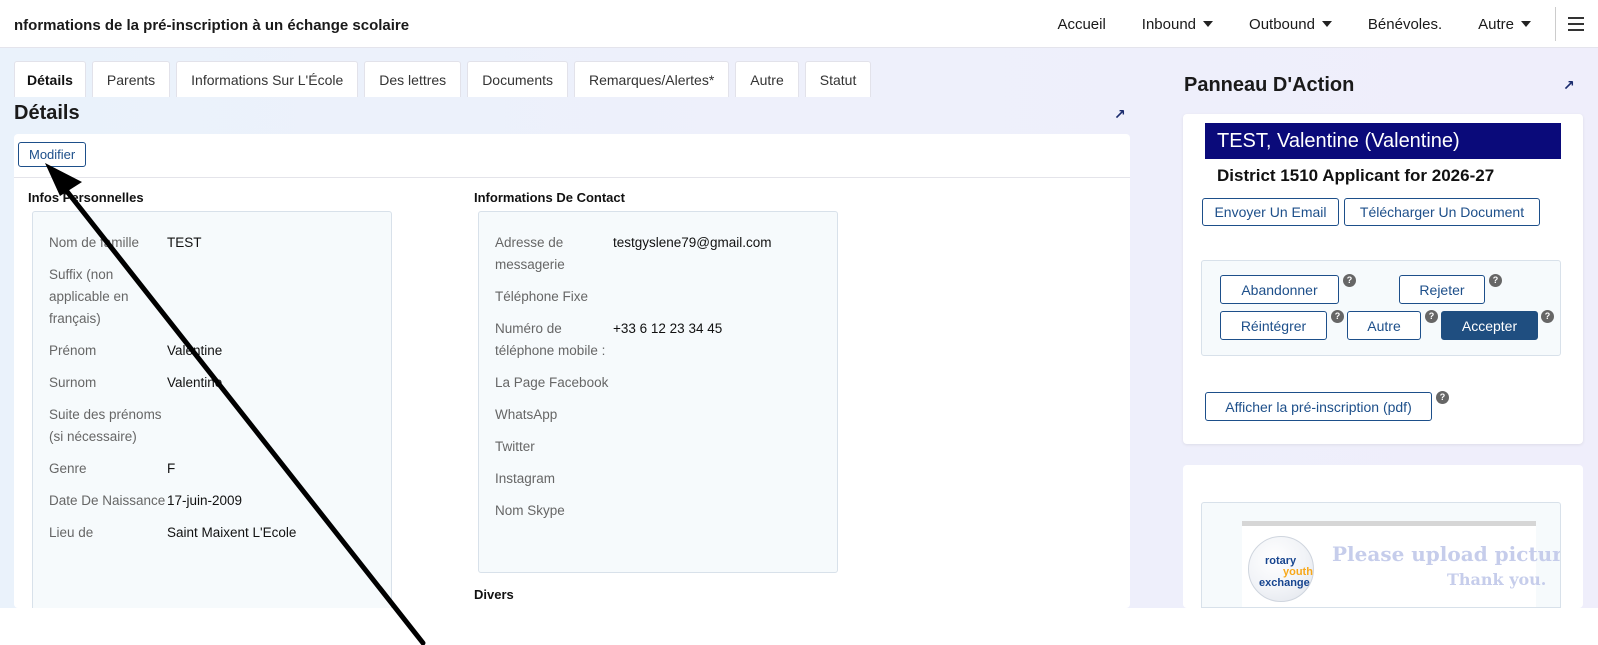 The height and width of the screenshot is (645, 1598). What do you see at coordinates (1318, 406) in the screenshot?
I see `view-pdf-button: Afficher la pré-inscription (pdf)` at bounding box center [1318, 406].